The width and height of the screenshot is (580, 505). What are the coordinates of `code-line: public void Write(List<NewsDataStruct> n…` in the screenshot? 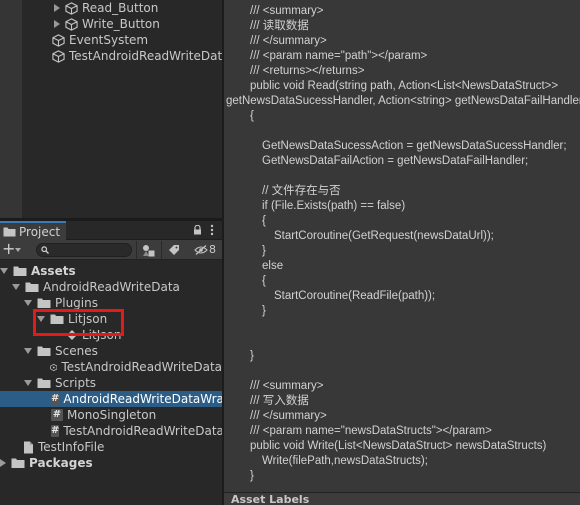 It's located at (398, 446).